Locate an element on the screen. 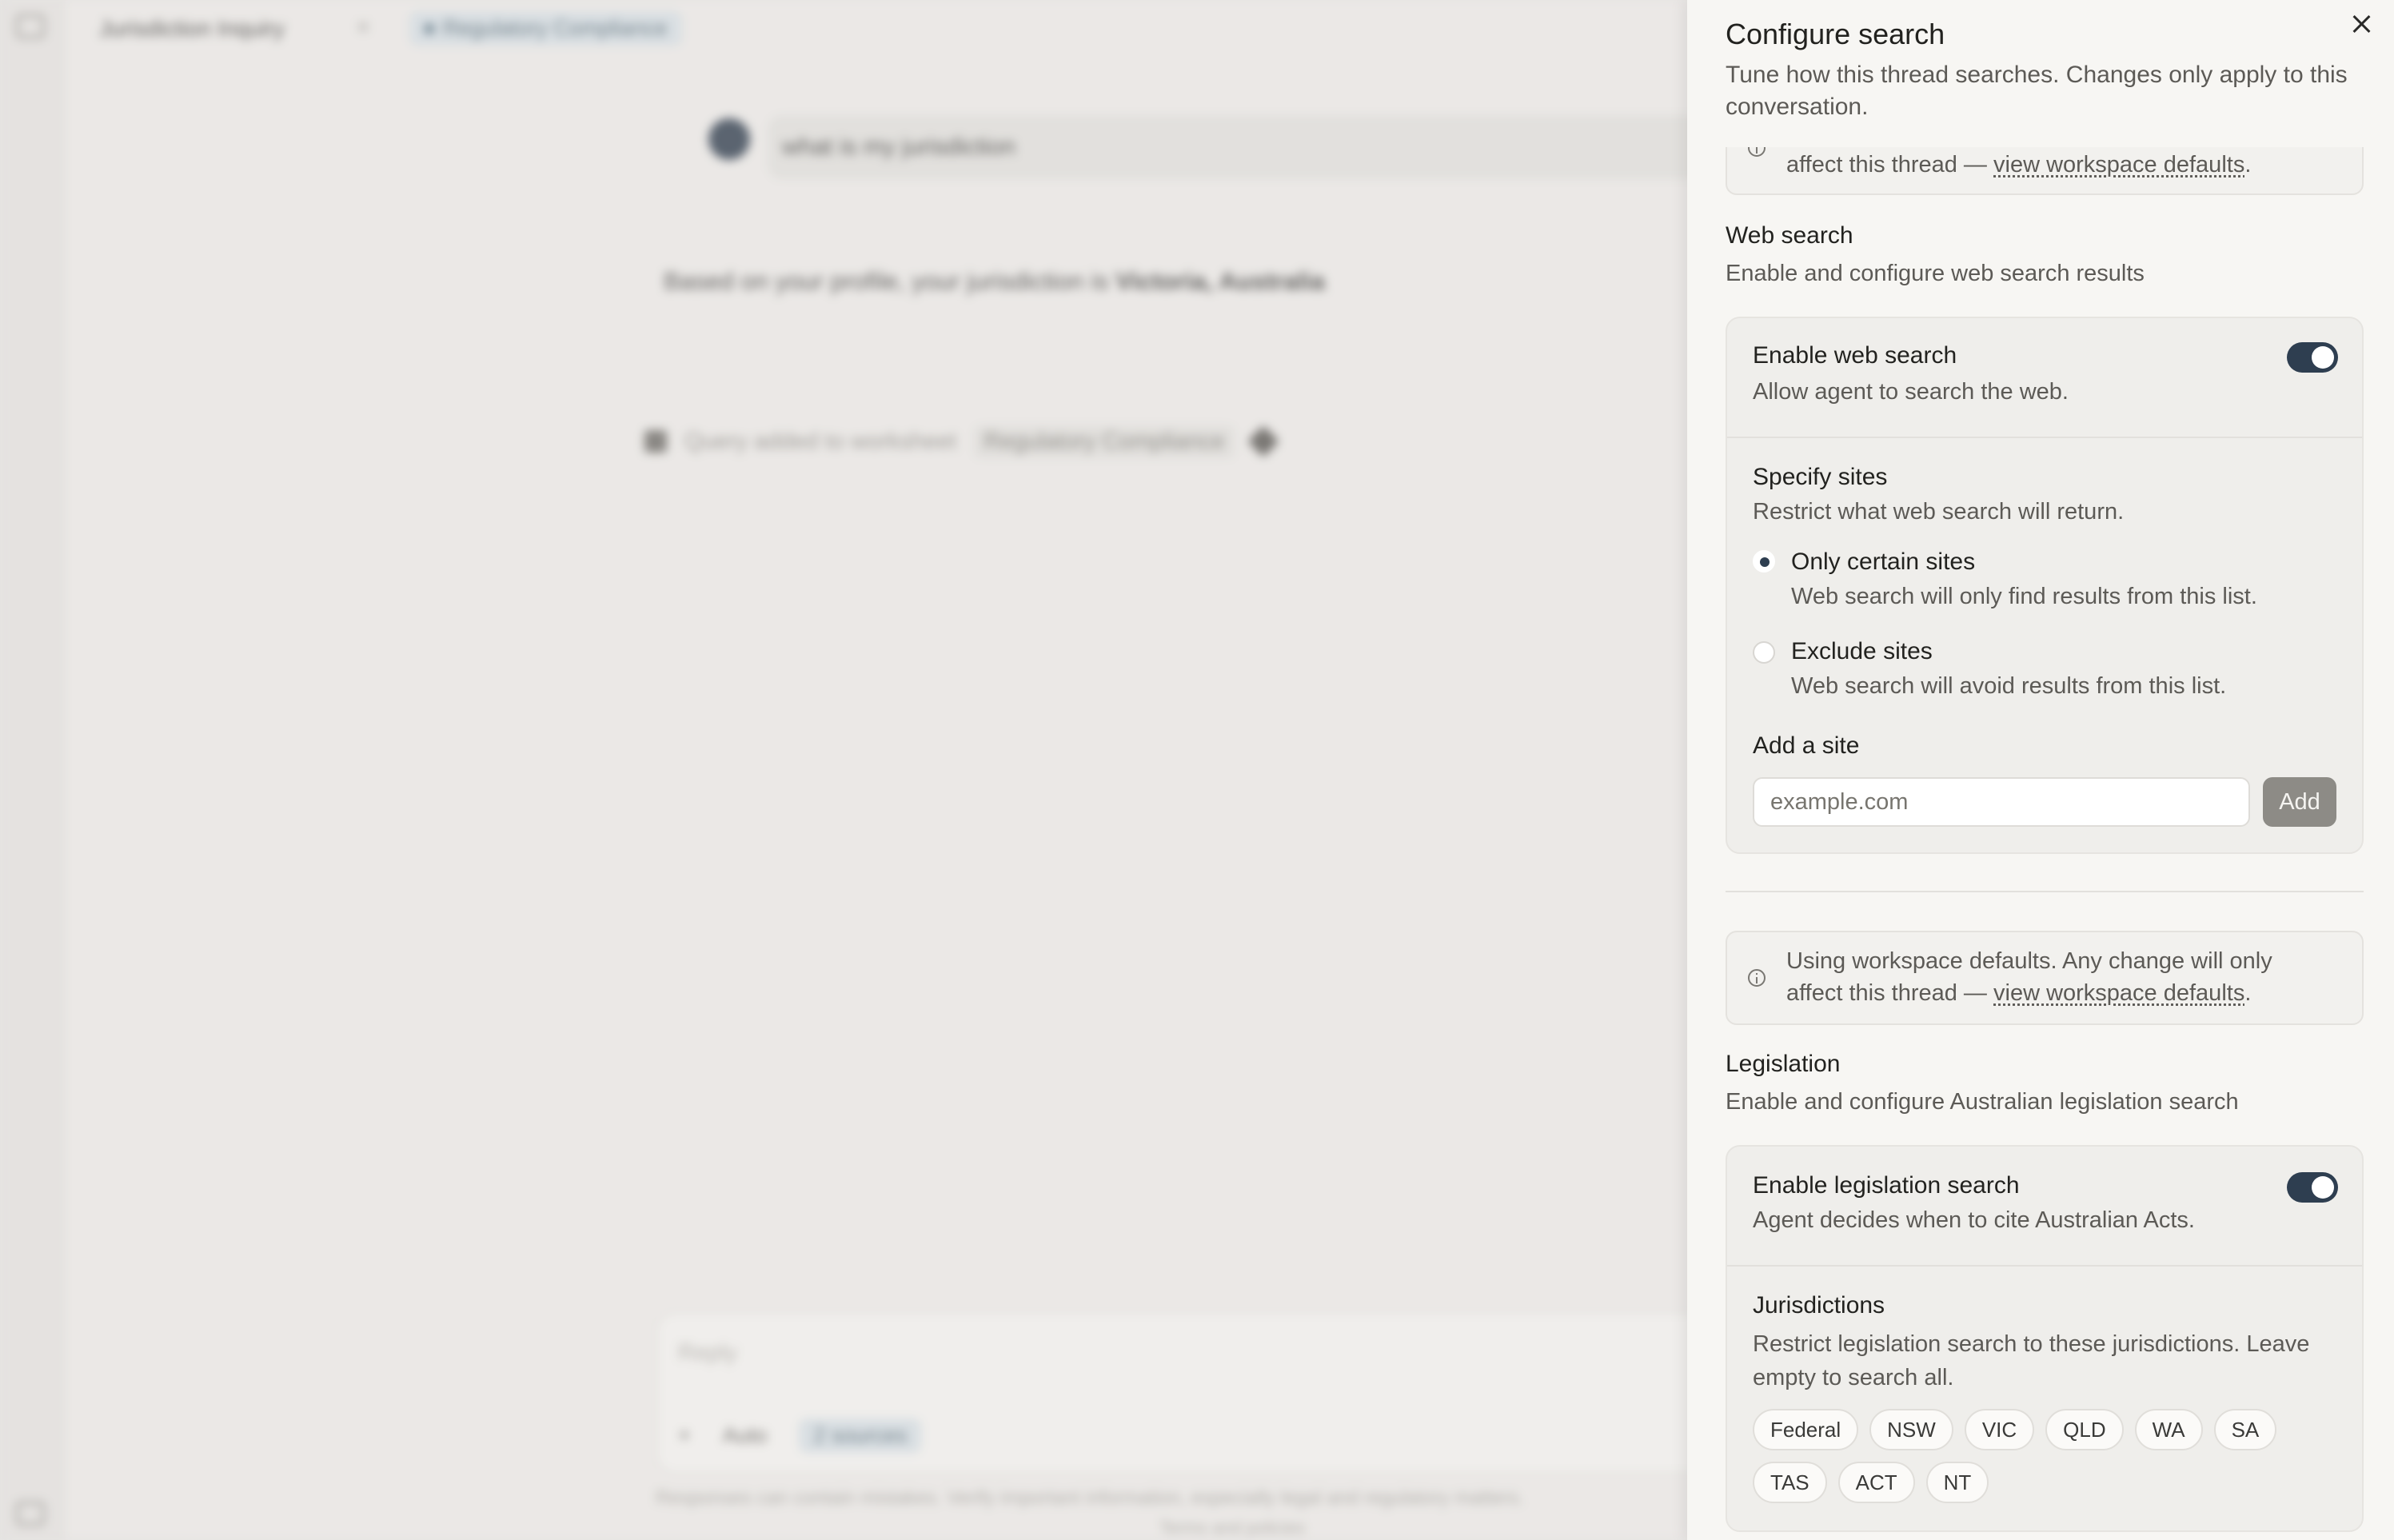 The image size is (2394, 1540). legislation-title: Legislation is located at coordinates (1784, 1064).